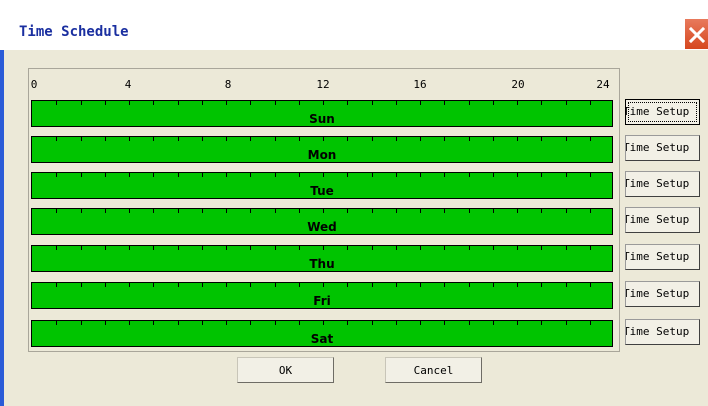 Image resolution: width=708 pixels, height=406 pixels. Describe the element at coordinates (662, 112) in the screenshot. I see `time-setup-button-sun: Time Setup` at that location.